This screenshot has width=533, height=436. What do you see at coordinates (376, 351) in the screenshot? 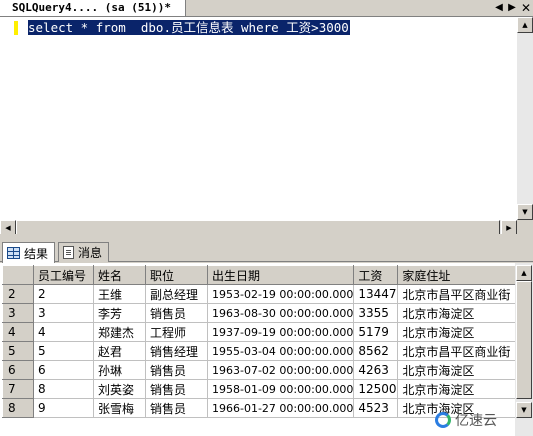
I see `table-cell: 8562` at bounding box center [376, 351].